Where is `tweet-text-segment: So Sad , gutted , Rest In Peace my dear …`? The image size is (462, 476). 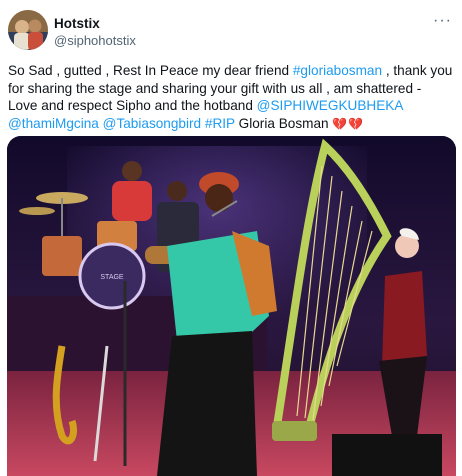 tweet-text-segment: So Sad , gutted , Rest In Peace my dear … is located at coordinates (150, 70).